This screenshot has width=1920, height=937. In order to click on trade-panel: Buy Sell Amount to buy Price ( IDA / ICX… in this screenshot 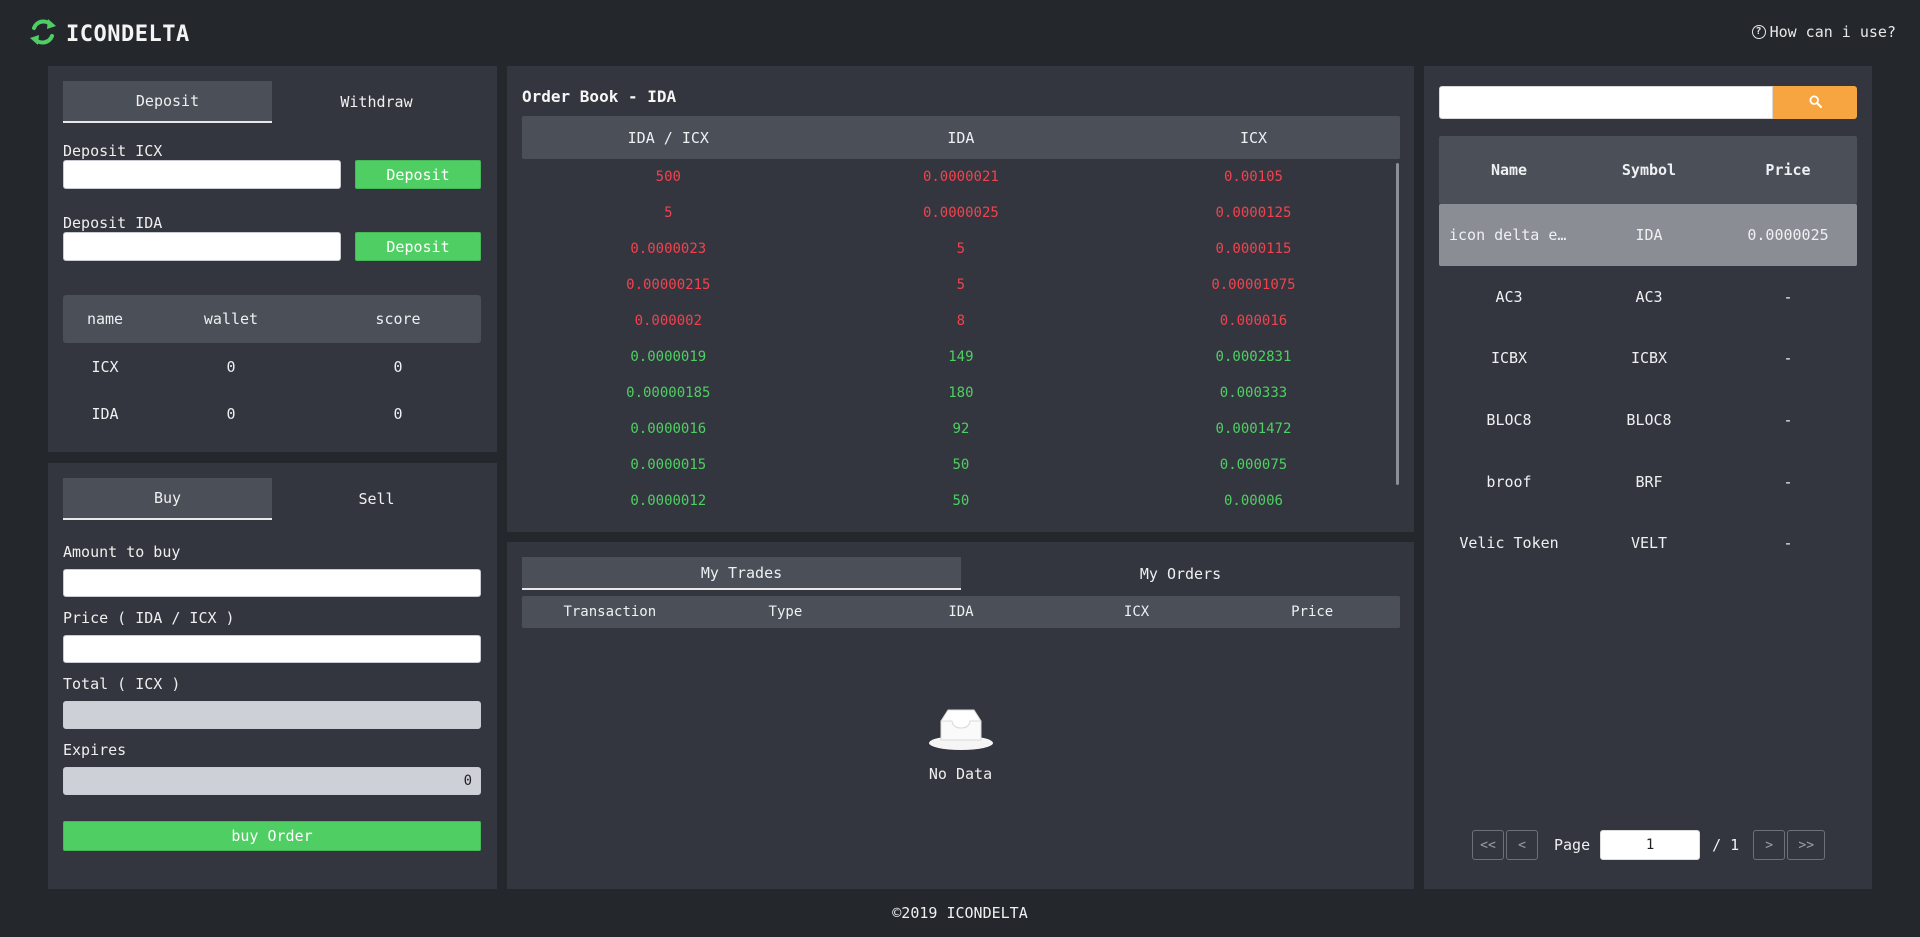, I will do `click(272, 676)`.